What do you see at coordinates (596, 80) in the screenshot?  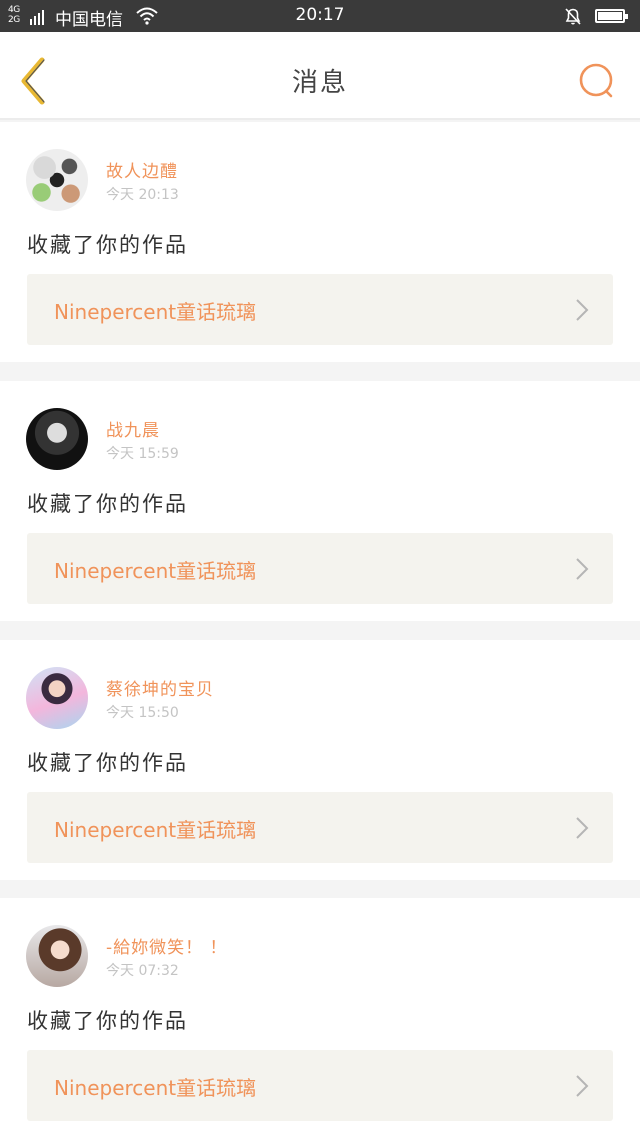 I see `search-button` at bounding box center [596, 80].